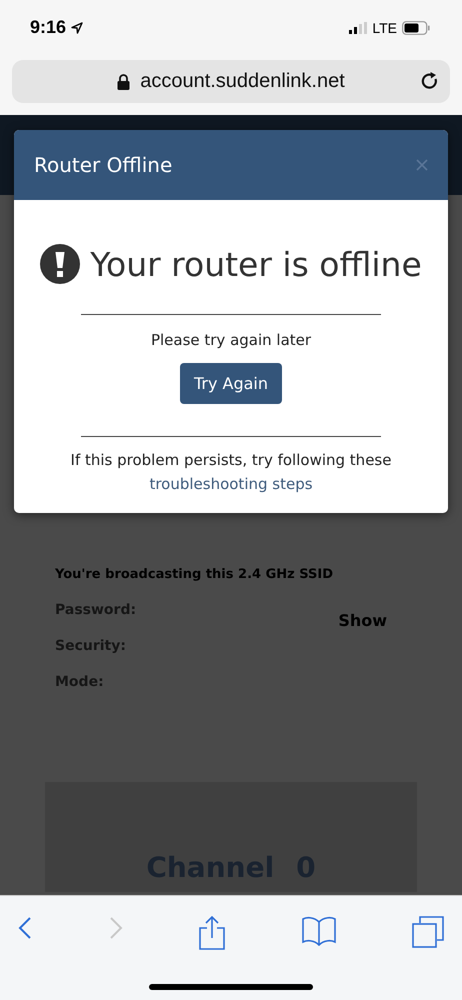 The image size is (462, 1000). I want to click on network-label: LTE, so click(384, 28).